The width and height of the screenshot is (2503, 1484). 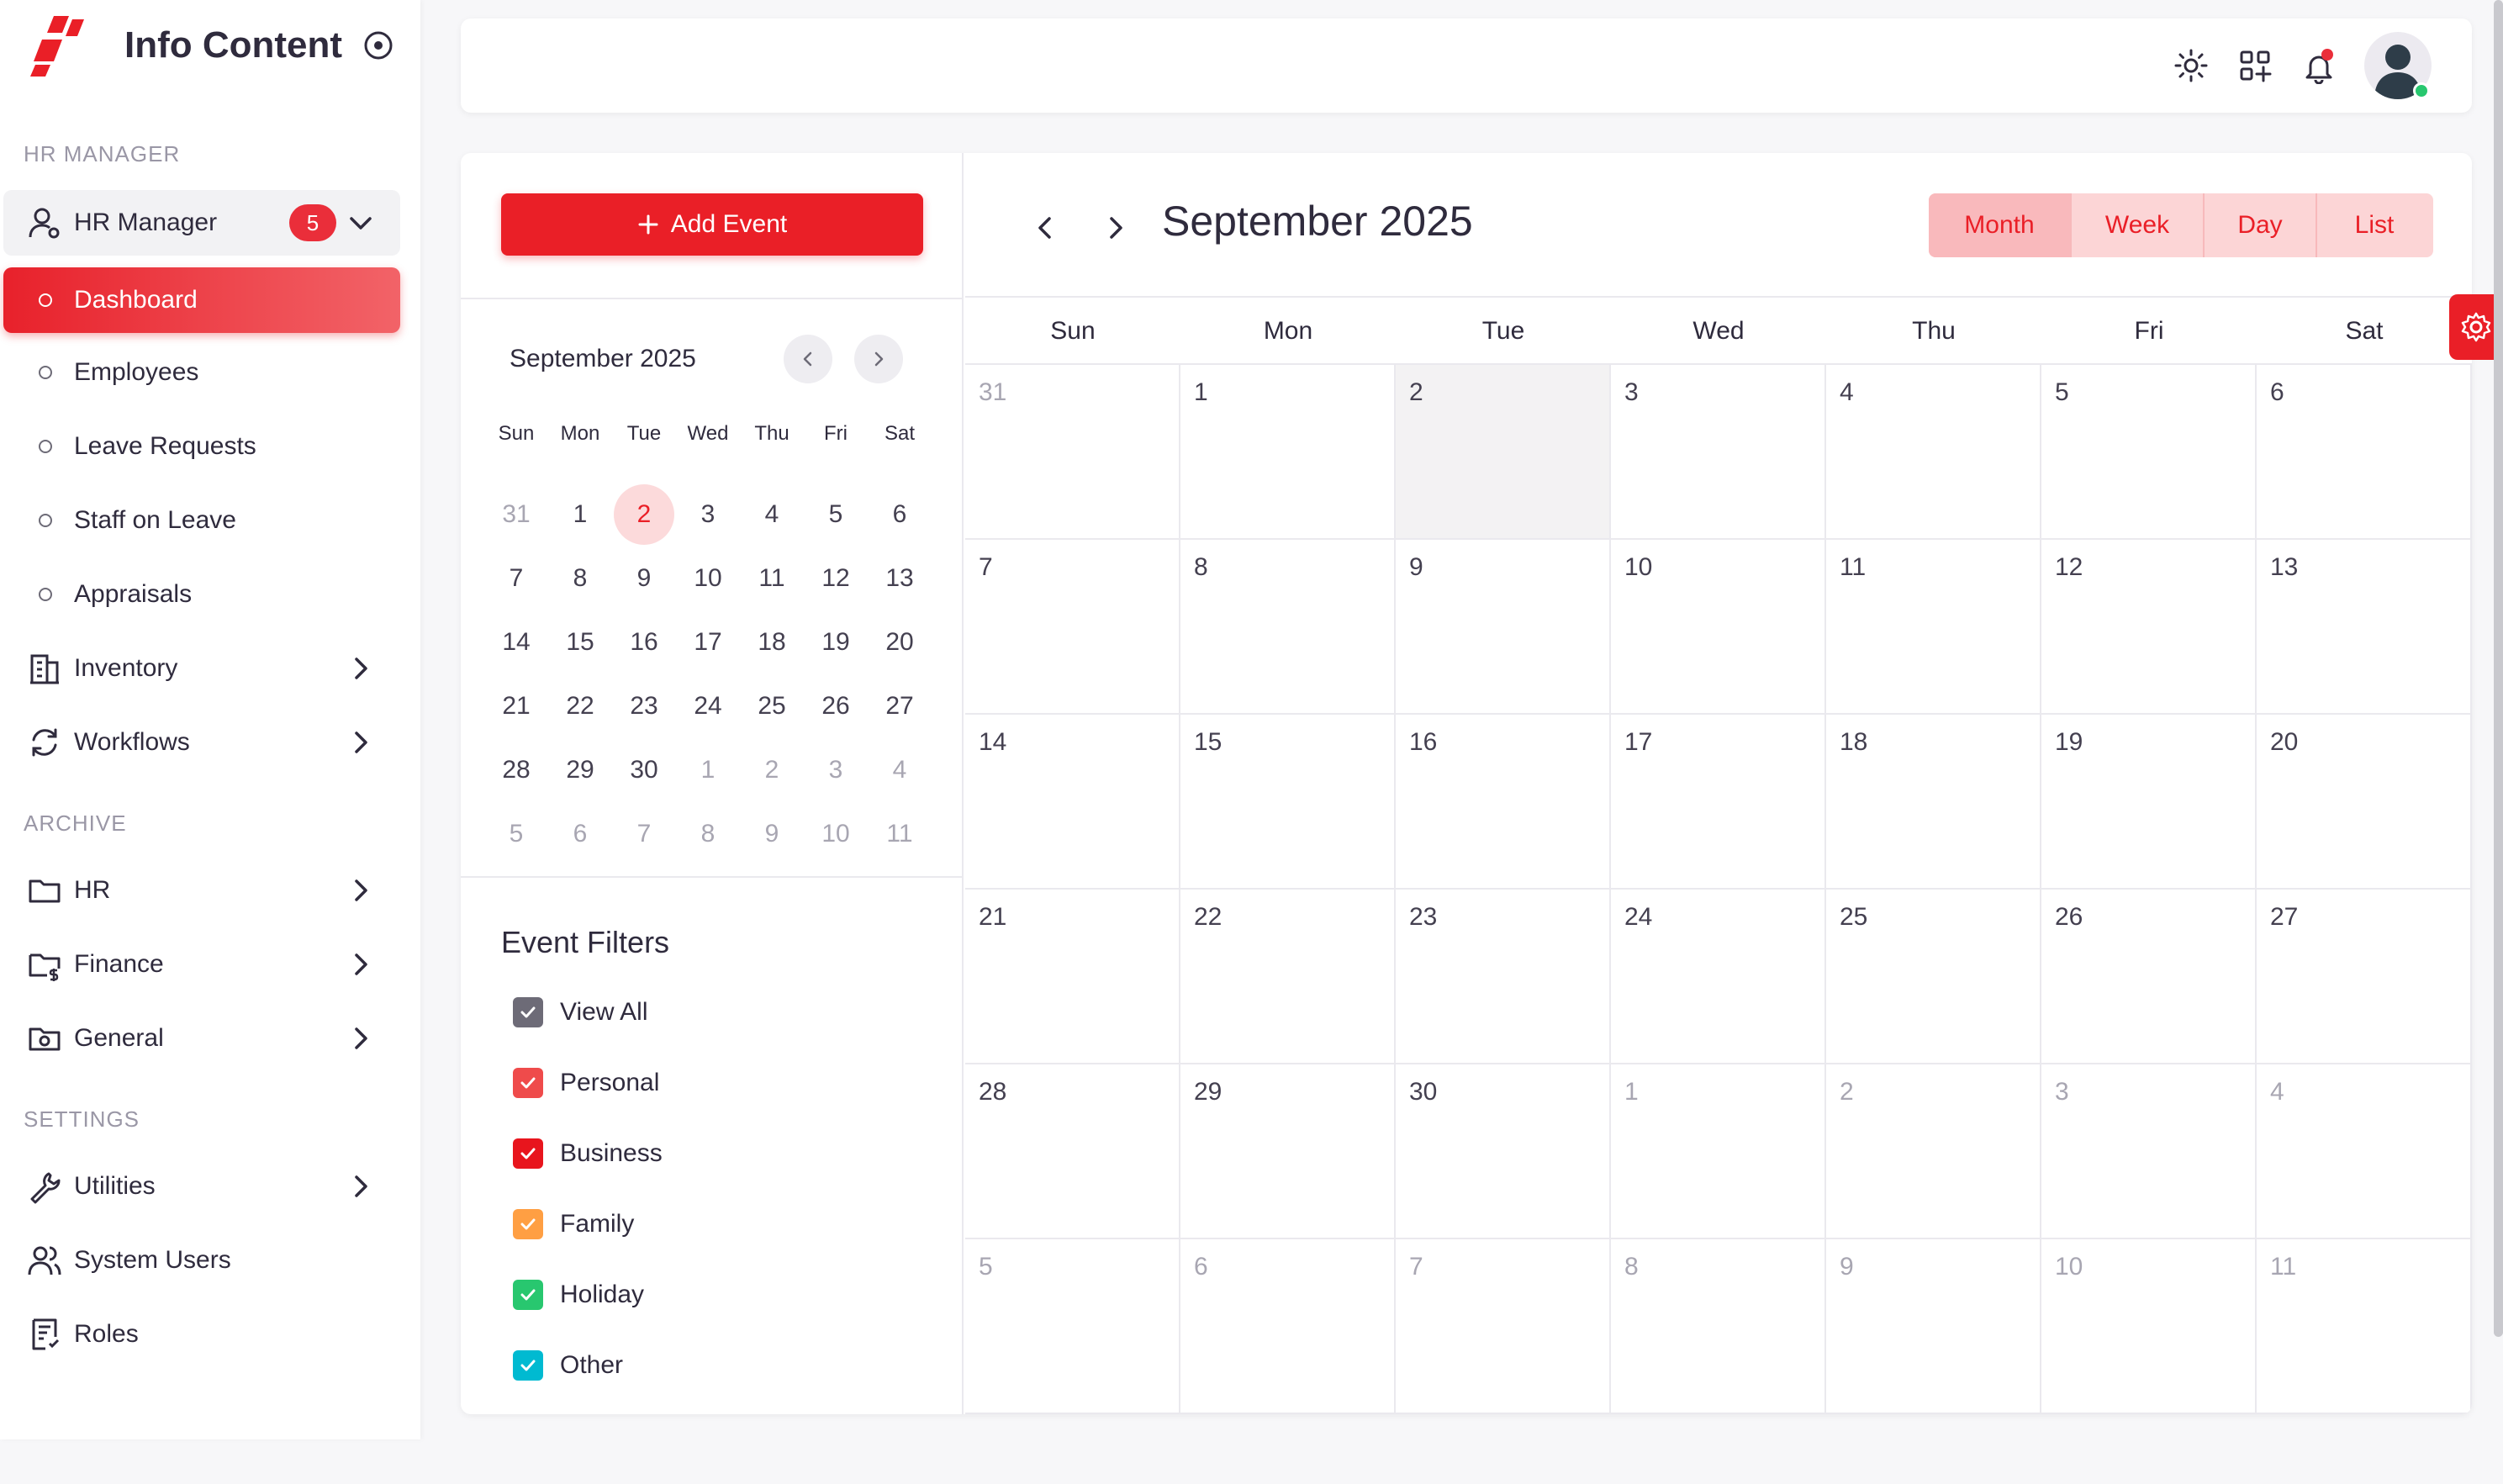 What do you see at coordinates (201, 964) in the screenshot?
I see `sidebar-item-finance: Finance` at bounding box center [201, 964].